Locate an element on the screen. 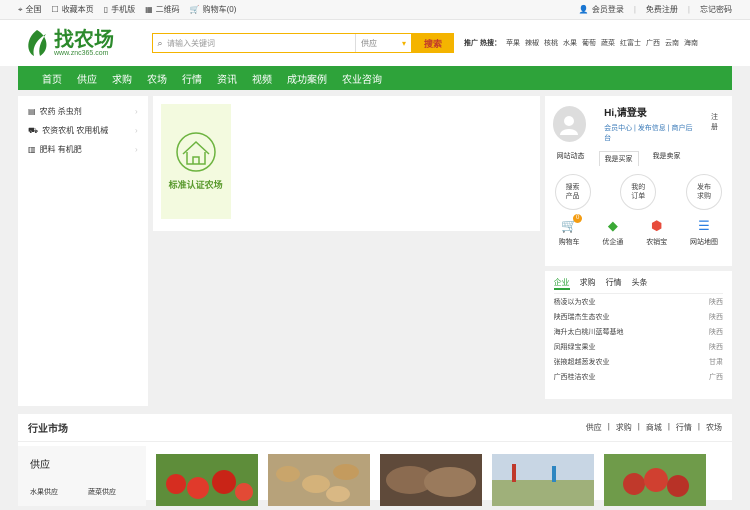 This screenshot has height=510, width=750. nav-home: 首页 is located at coordinates (52, 78).